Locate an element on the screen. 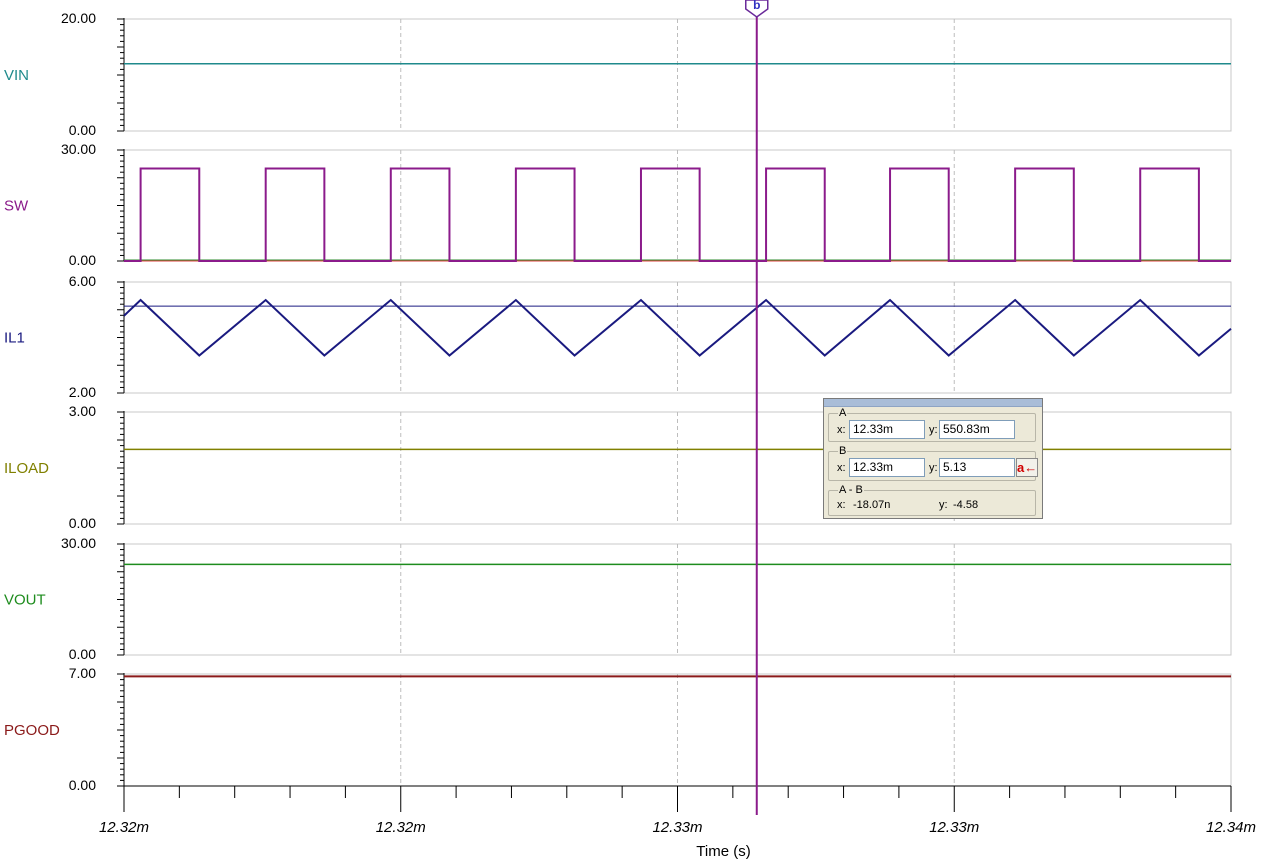 This screenshot has width=1280, height=866. cursor-b-label: B is located at coordinates (843, 451).